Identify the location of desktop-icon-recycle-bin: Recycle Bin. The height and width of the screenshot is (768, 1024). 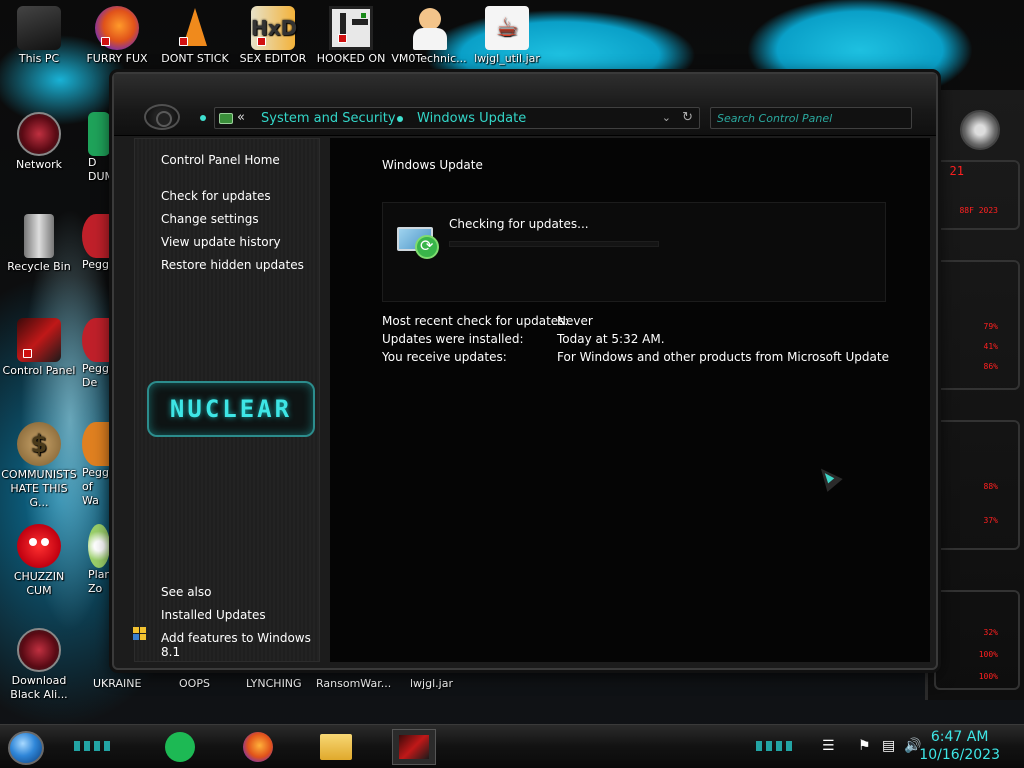
(39, 244).